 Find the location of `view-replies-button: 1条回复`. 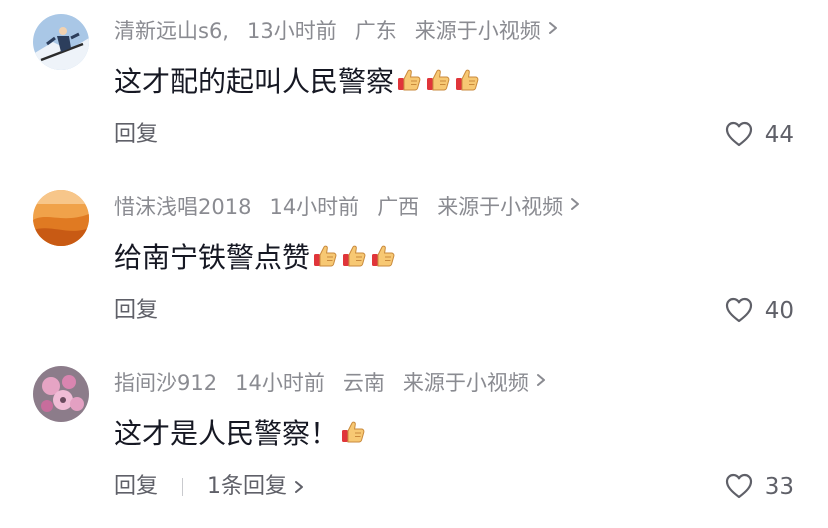

view-replies-button: 1条回复 is located at coordinates (256, 489).